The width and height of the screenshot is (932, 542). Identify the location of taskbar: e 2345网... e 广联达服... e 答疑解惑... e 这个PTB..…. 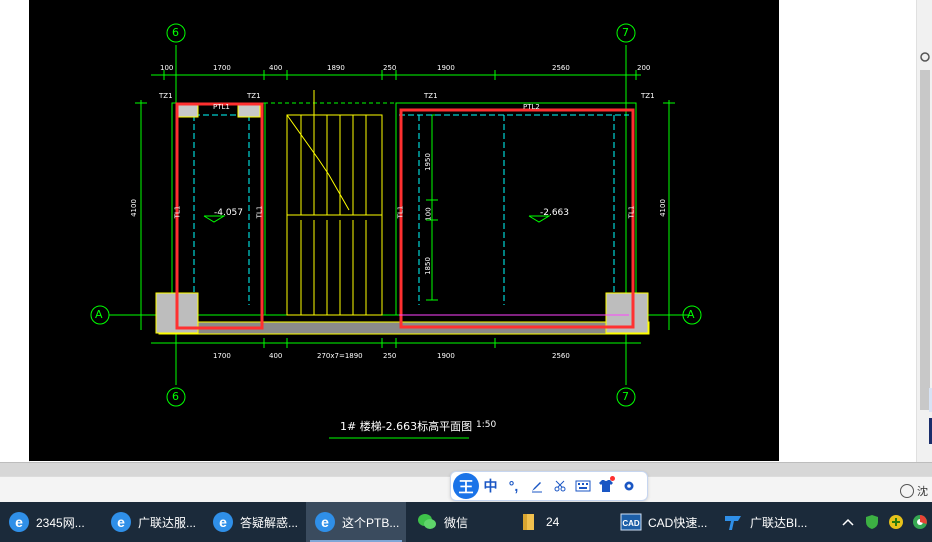
(466, 522).